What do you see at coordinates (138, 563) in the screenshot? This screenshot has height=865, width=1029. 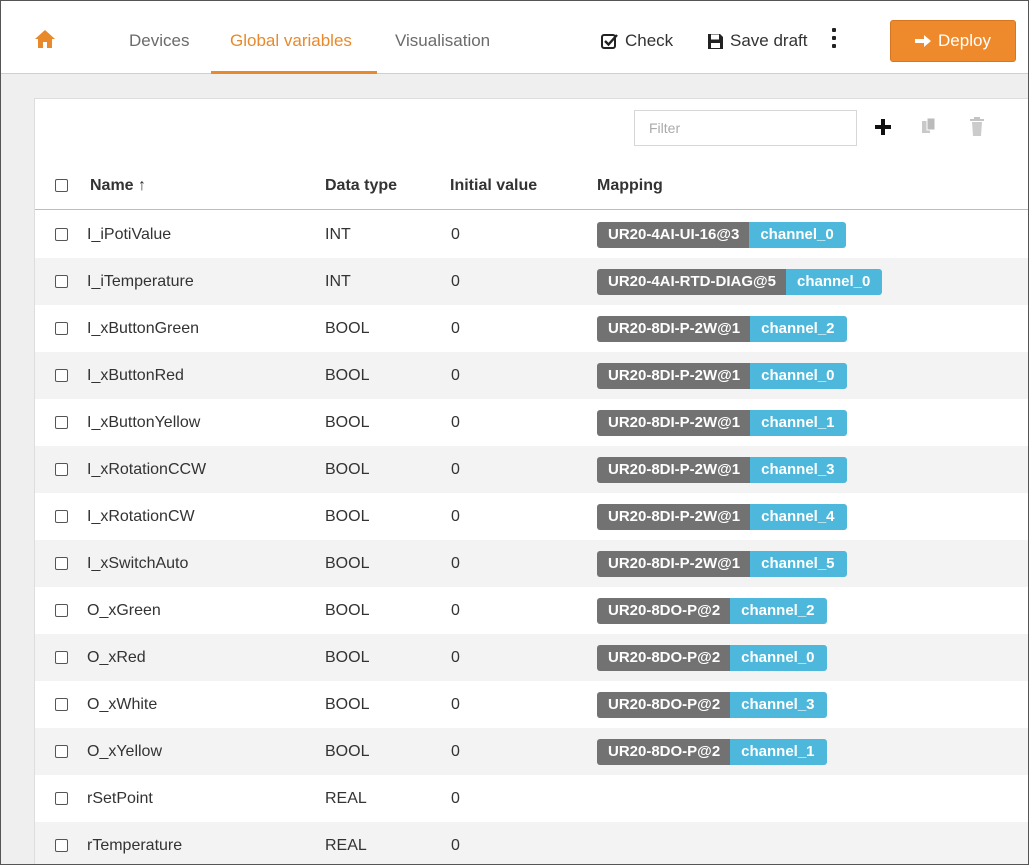 I see `variable-name: I_xSwitchAuto` at bounding box center [138, 563].